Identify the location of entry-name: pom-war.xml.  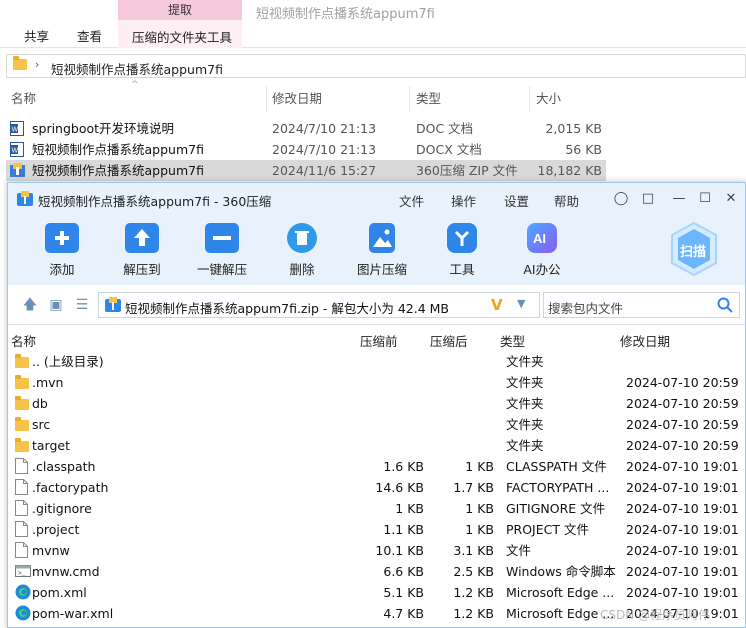
(73, 613).